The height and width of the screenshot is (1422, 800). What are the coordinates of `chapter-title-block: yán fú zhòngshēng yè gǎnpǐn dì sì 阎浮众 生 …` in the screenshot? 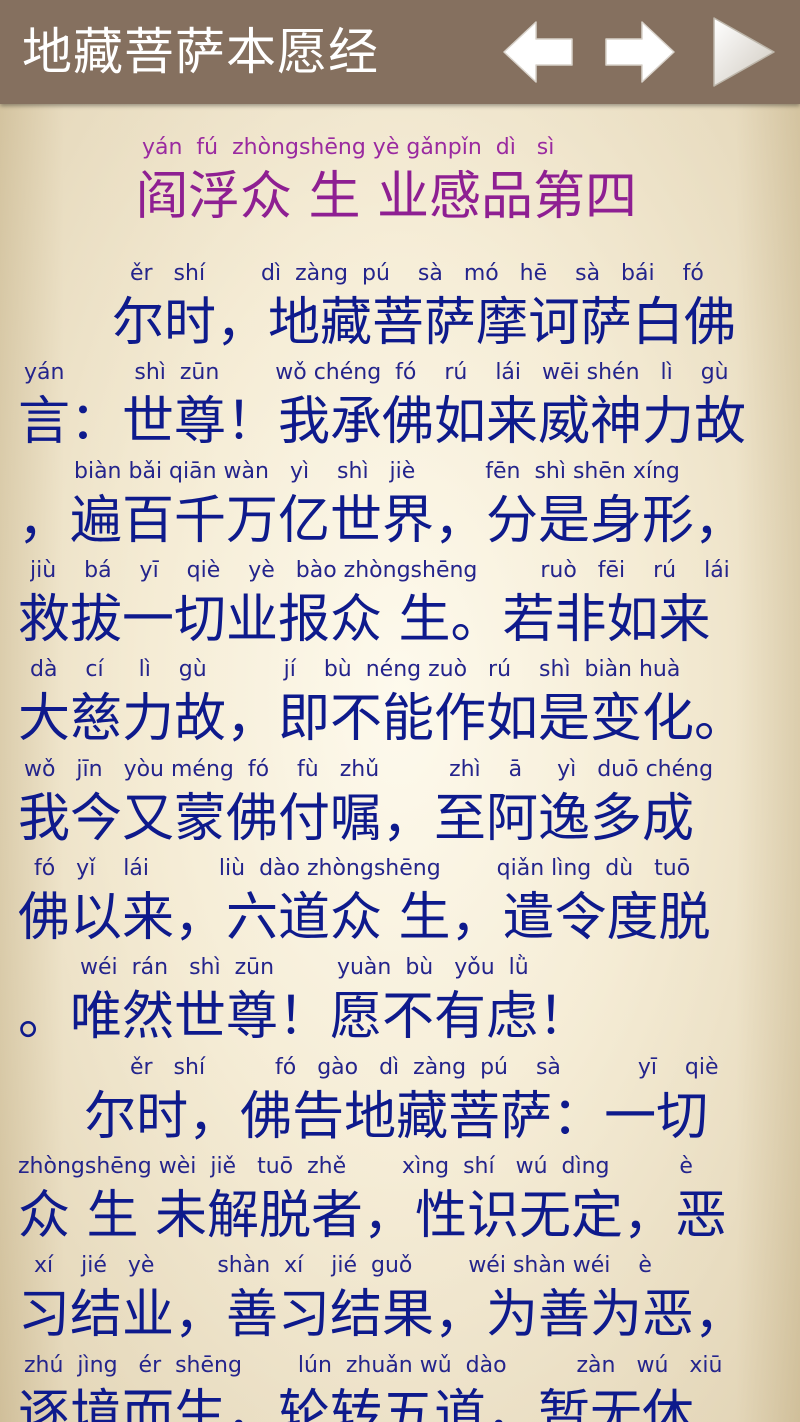 It's located at (400, 180).